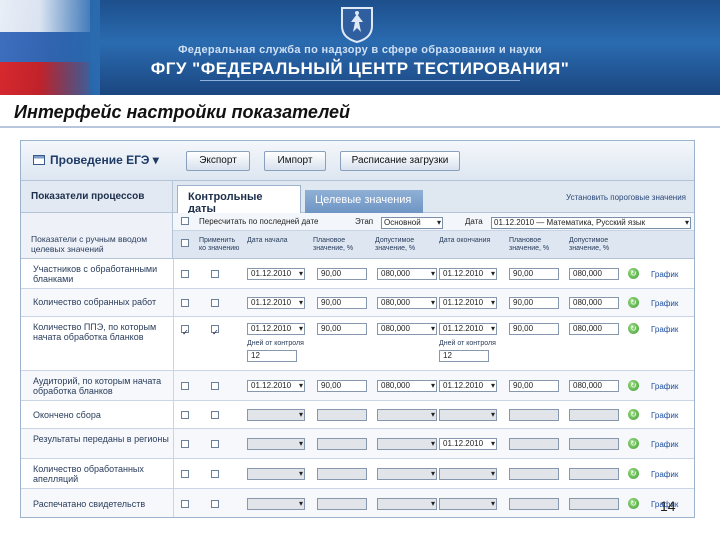 Image resolution: width=720 pixels, height=540 pixels. What do you see at coordinates (412, 223) in the screenshot?
I see `stage-select: Основной` at bounding box center [412, 223].